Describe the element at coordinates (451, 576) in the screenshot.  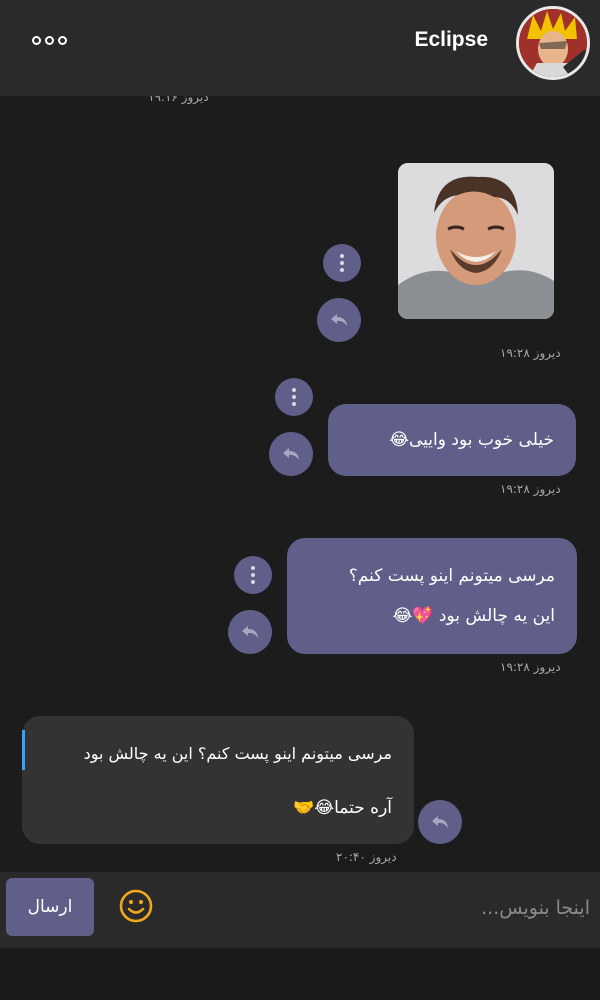
I see `message-text-line-1: مرسی میتونم اینو پست کنم؟` at that location.